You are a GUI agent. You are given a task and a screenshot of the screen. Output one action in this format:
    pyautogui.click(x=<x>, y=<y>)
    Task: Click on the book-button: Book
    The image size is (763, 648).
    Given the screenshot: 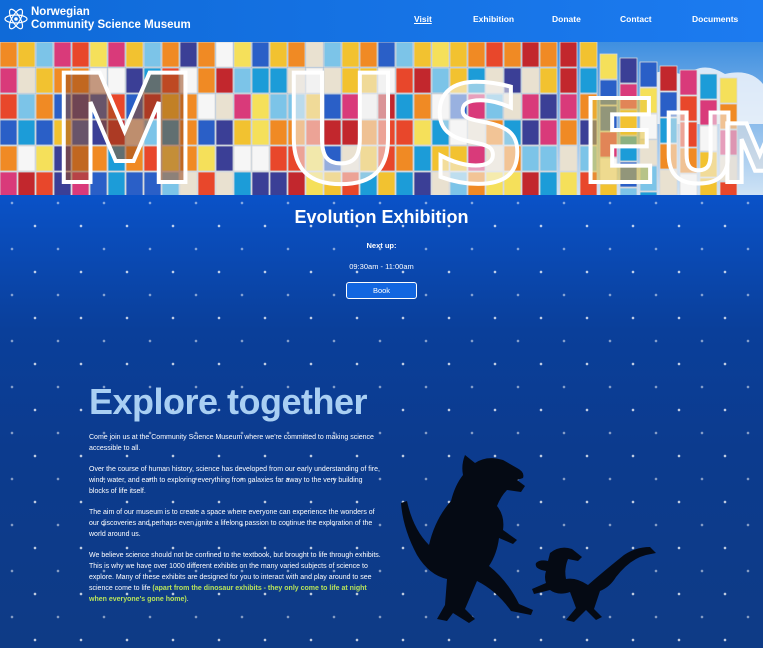 What is the action you would take?
    pyautogui.click(x=381, y=290)
    